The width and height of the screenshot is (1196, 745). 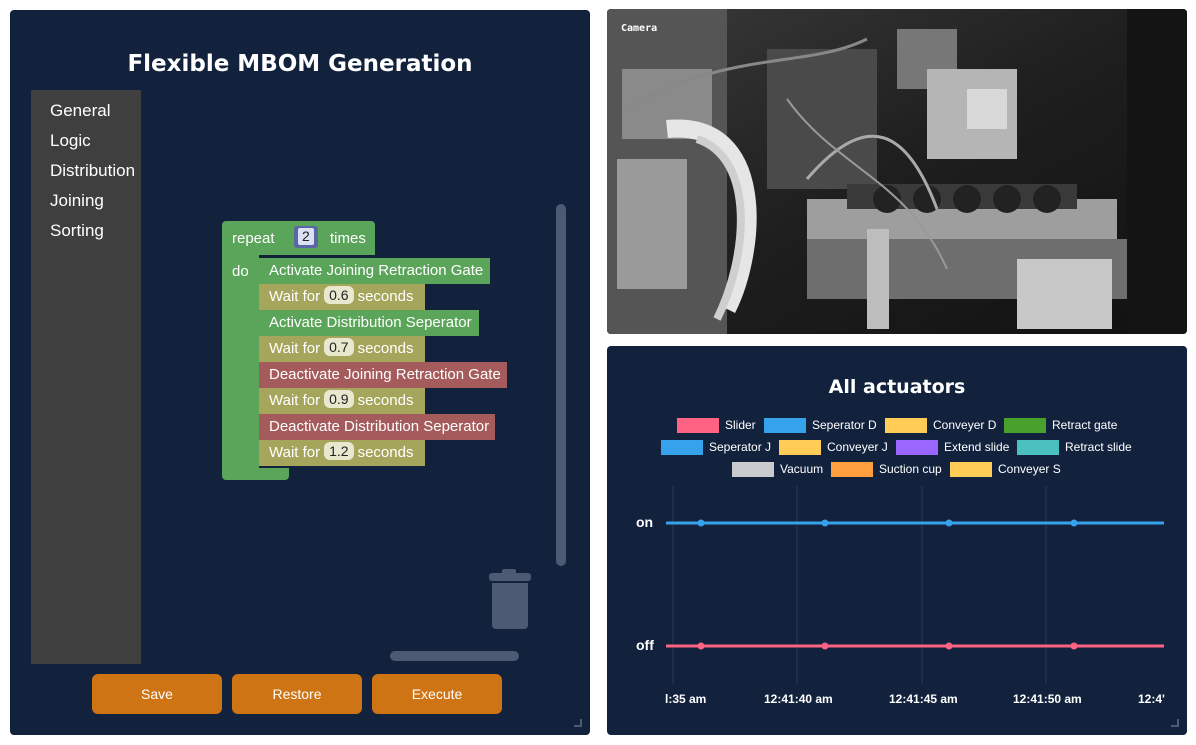 What do you see at coordinates (255, 474) in the screenshot?
I see `repeat-block-footer` at bounding box center [255, 474].